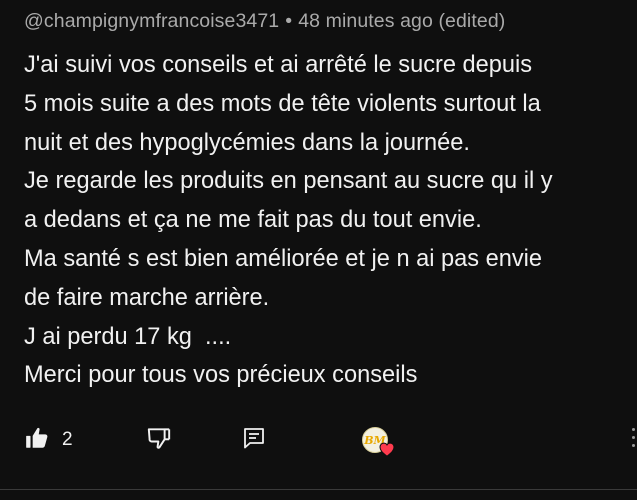 This screenshot has height=500, width=637. Describe the element at coordinates (318, 489) in the screenshot. I see `divider` at that location.